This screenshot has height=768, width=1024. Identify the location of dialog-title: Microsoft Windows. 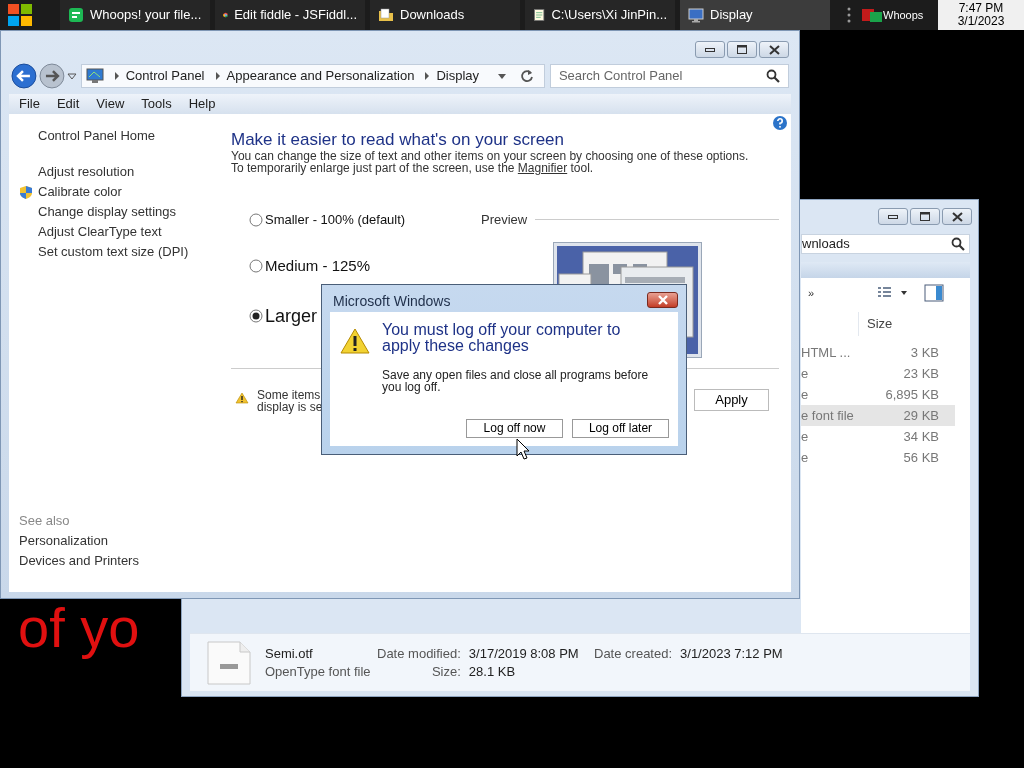
(391, 301).